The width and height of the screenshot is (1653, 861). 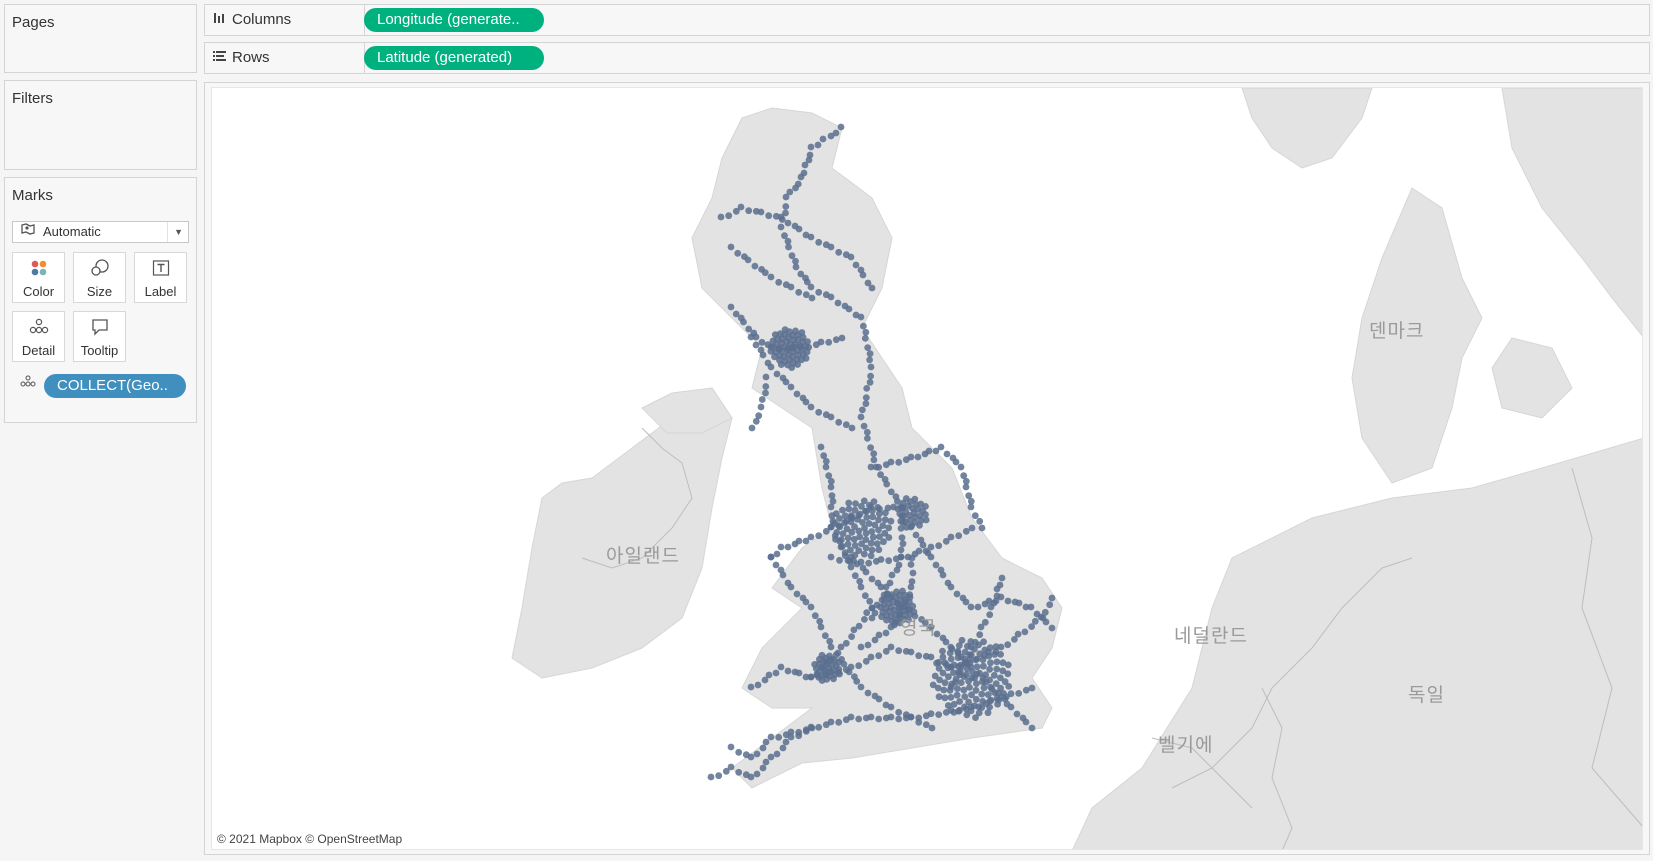 What do you see at coordinates (115, 386) in the screenshot?
I see `collect-geometry-pill: COLLECT(Geo..` at bounding box center [115, 386].